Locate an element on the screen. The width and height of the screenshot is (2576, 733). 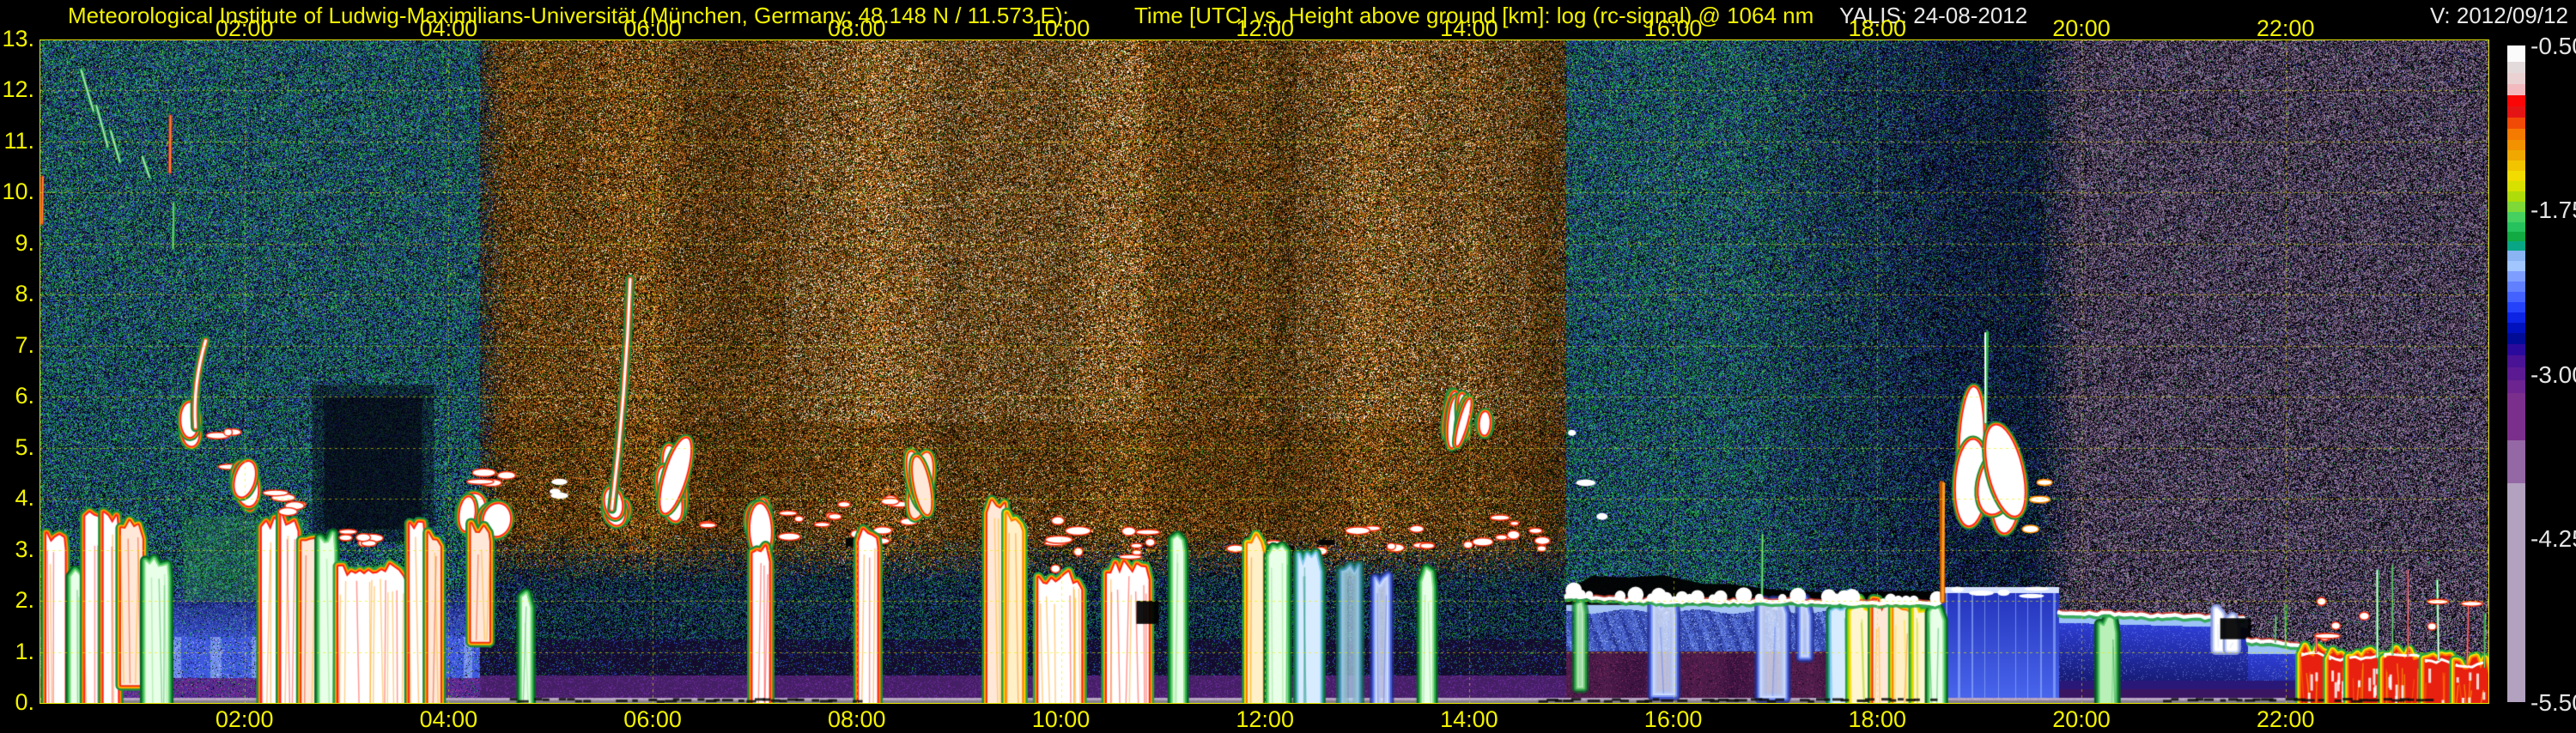
colorbar-tick--3.00: -3.00 is located at coordinates (2553, 374).